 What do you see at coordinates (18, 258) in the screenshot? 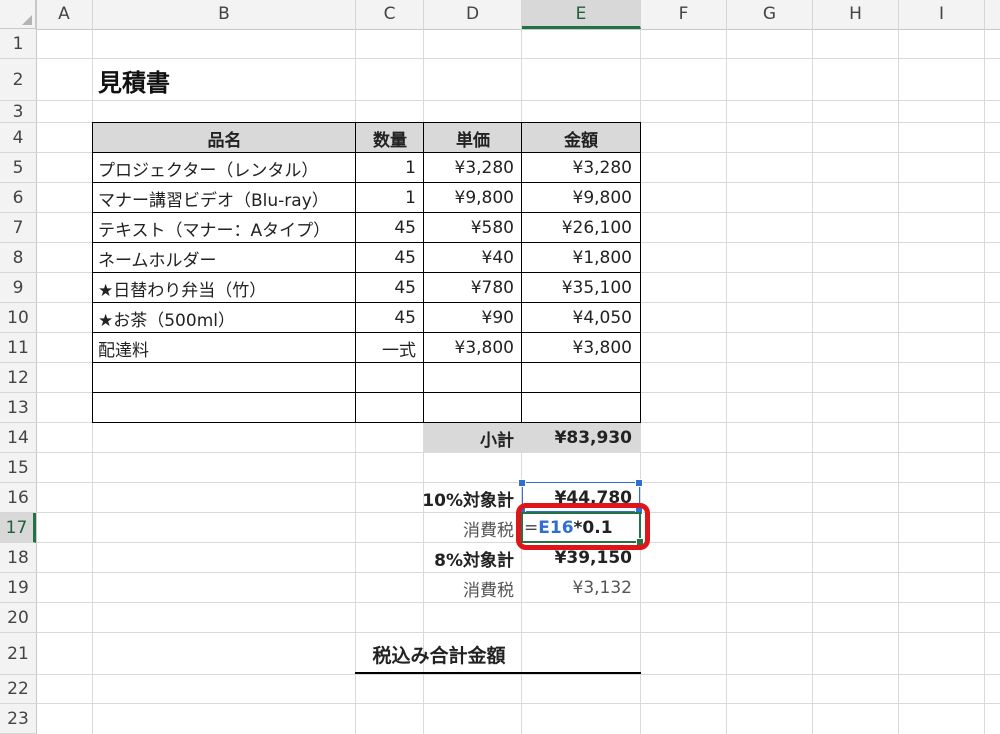
I see `row-header-8: 8` at bounding box center [18, 258].